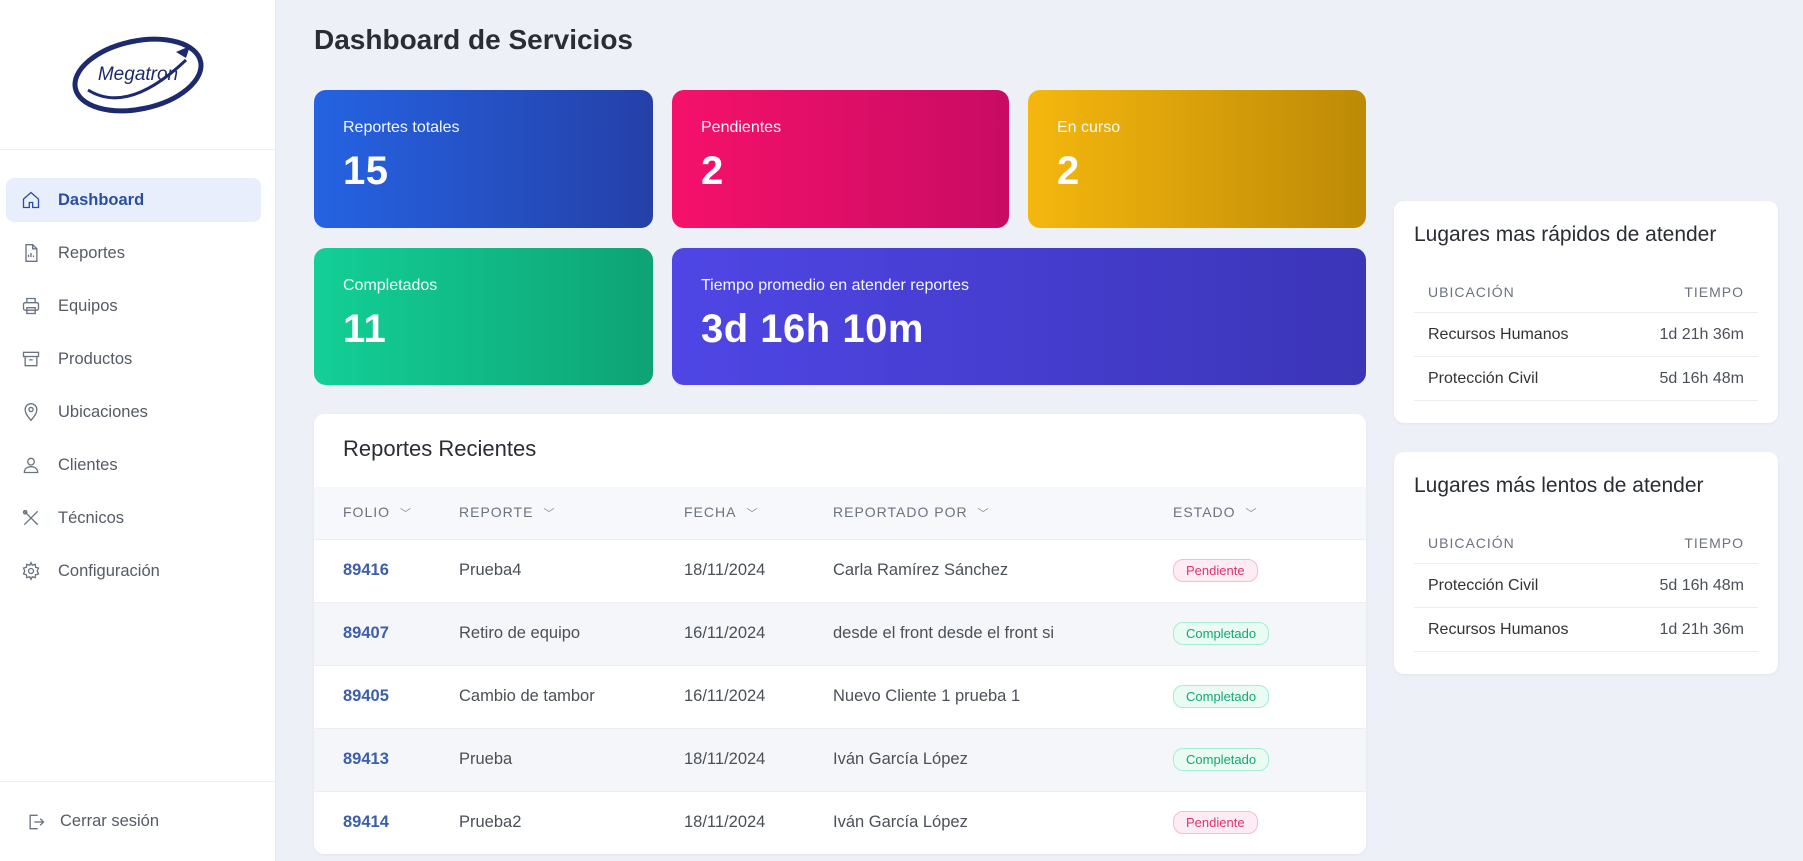 Image resolution: width=1803 pixels, height=861 pixels. What do you see at coordinates (386, 513) in the screenshot?
I see `column-header-folio: FOLIO ﹀` at bounding box center [386, 513].